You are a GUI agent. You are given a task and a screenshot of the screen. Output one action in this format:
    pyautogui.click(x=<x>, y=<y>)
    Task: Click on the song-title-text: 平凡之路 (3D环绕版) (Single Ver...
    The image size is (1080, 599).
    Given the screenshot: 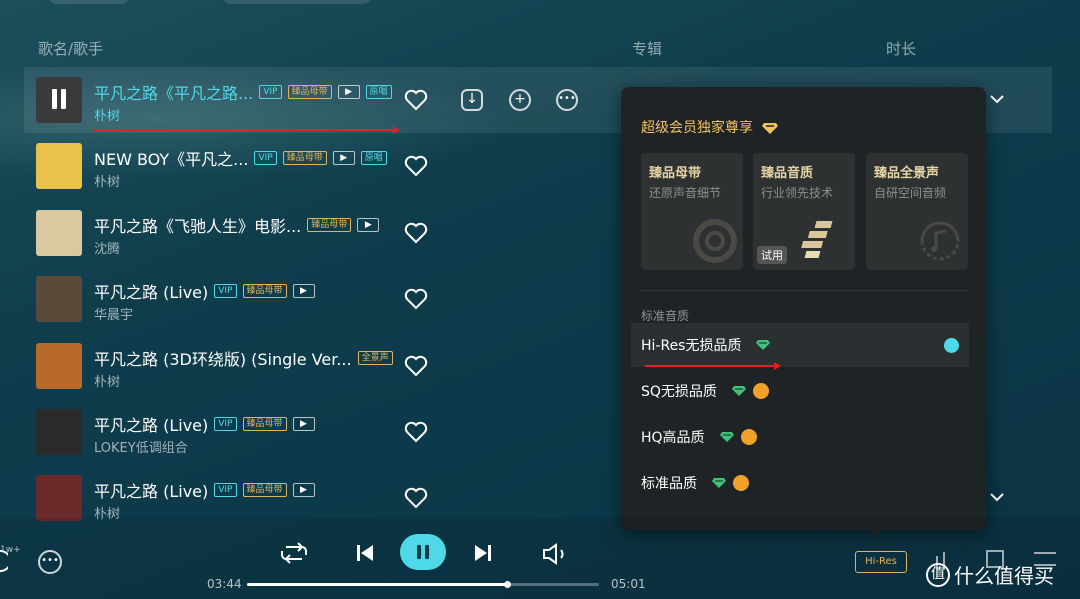 What is the action you would take?
    pyautogui.click(x=223, y=358)
    